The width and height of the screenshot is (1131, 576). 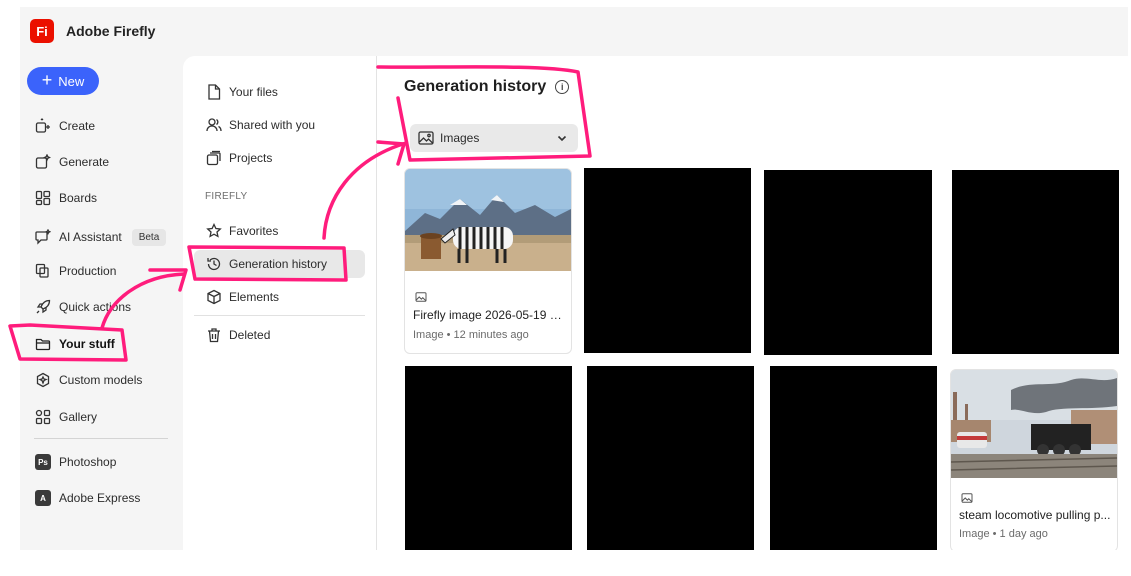 I want to click on subnav-item-shared-with-you: Shared with you, so click(x=279, y=125).